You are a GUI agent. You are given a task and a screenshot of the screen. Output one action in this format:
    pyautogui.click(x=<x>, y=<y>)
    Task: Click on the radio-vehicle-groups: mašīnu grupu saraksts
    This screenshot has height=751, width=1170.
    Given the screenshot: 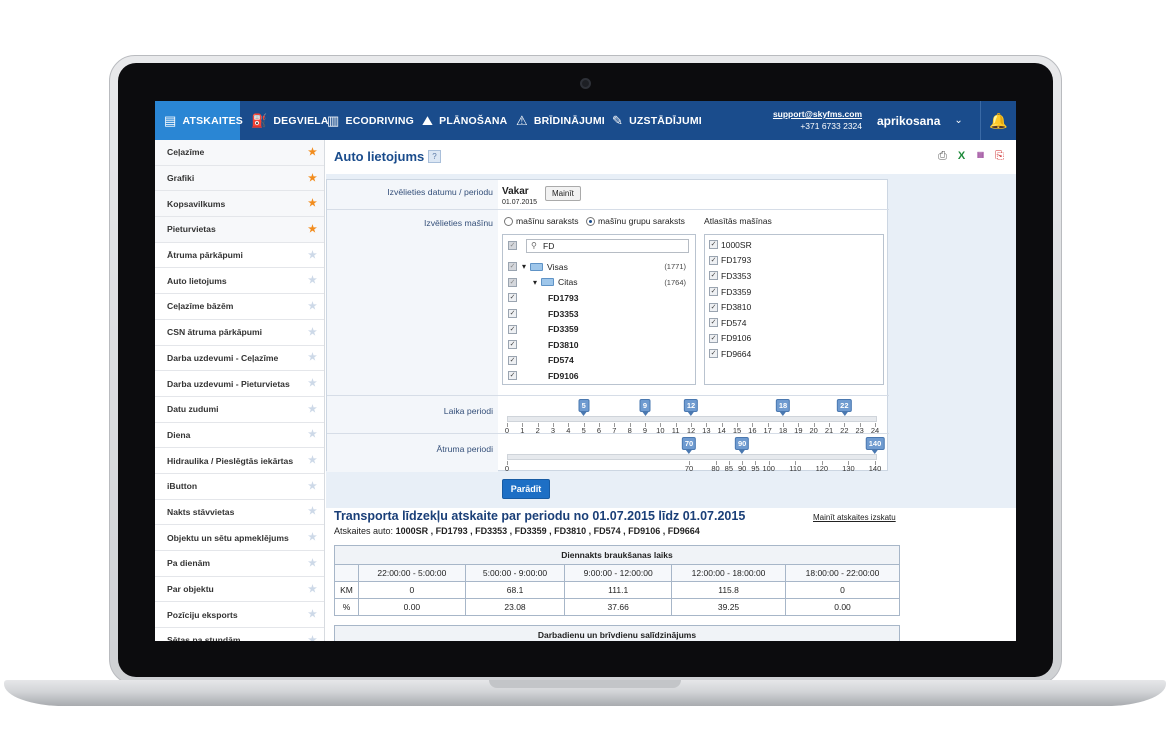 What is the action you would take?
    pyautogui.click(x=635, y=221)
    